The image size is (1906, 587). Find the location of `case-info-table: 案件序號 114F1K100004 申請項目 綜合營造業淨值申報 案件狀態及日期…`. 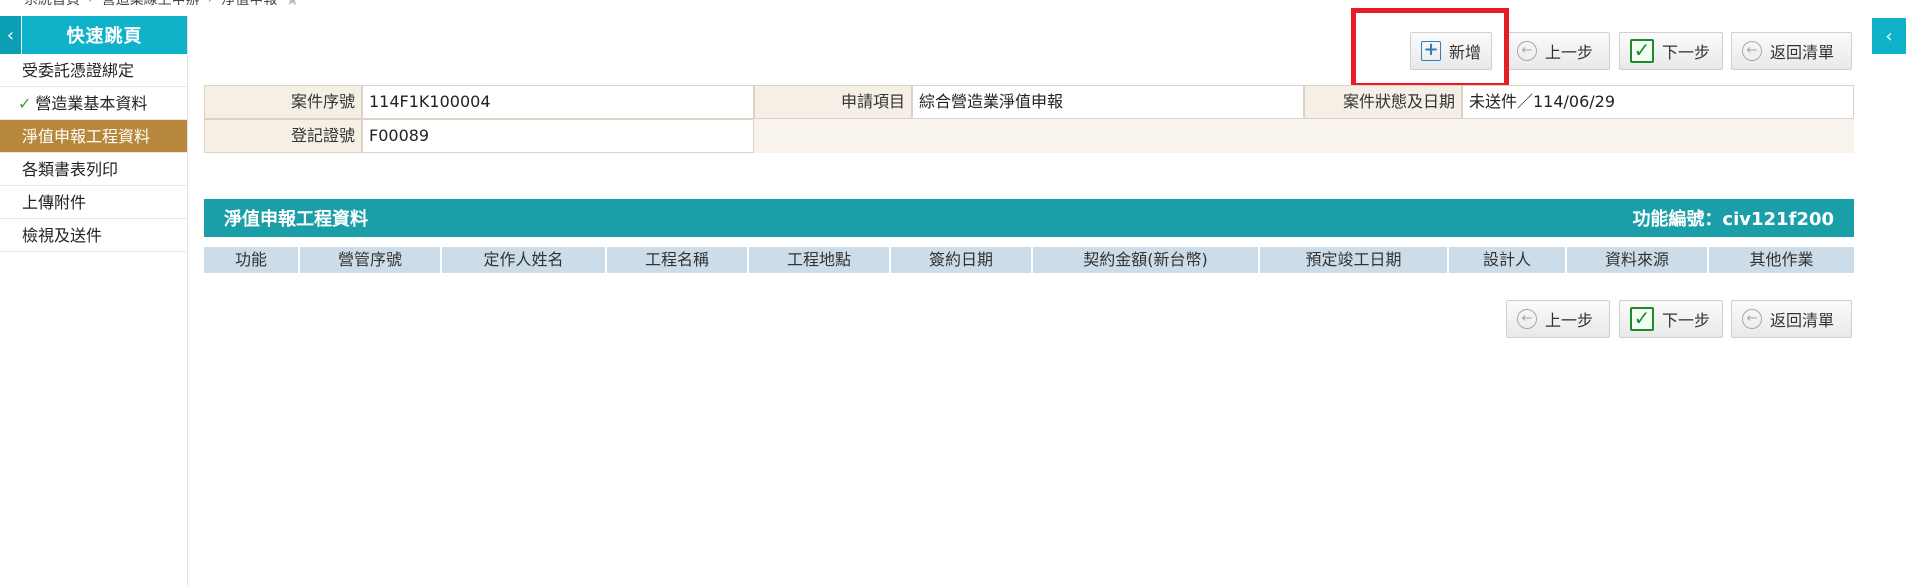

case-info-table: 案件序號 114F1K100004 申請項目 綜合營造業淨值申報 案件狀態及日期… is located at coordinates (1029, 119).